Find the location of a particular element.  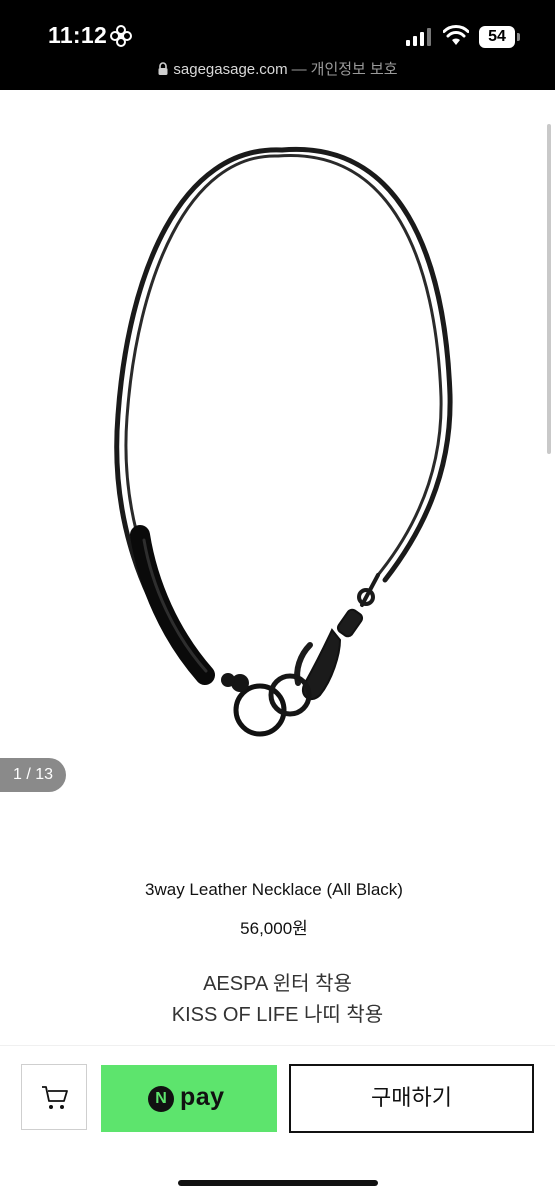

npay-logo-icon: N is located at coordinates (161, 1099).